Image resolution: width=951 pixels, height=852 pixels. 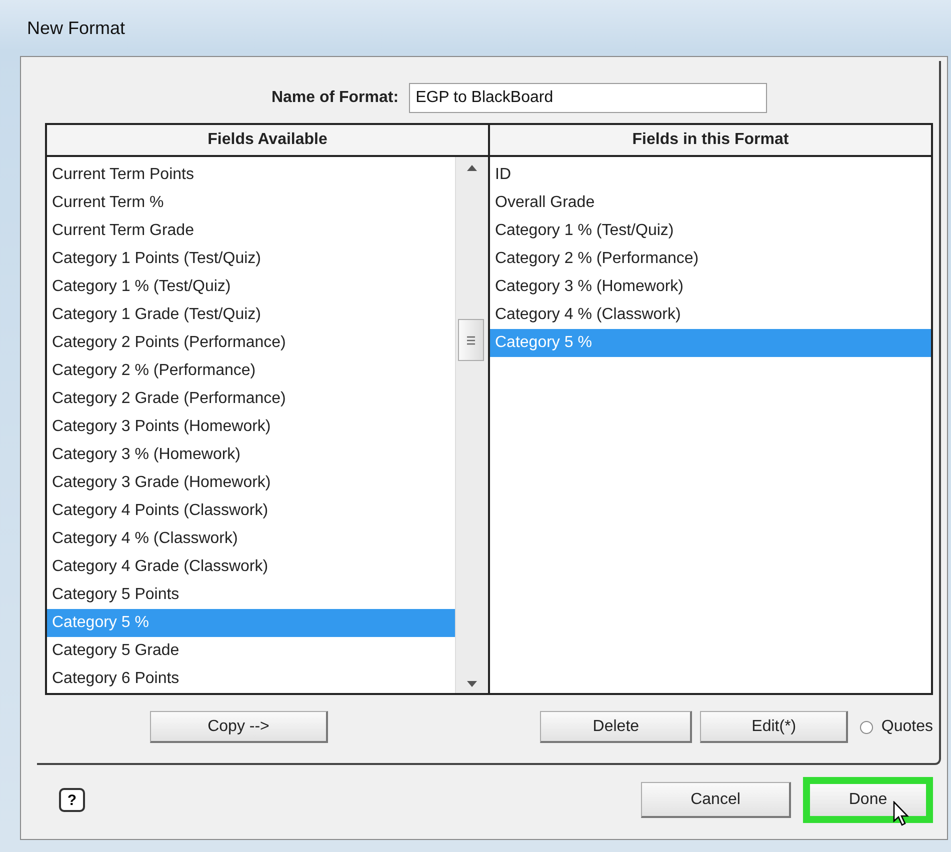 What do you see at coordinates (587, 98) in the screenshot?
I see `name-input-field: EGP to BlackBoard` at bounding box center [587, 98].